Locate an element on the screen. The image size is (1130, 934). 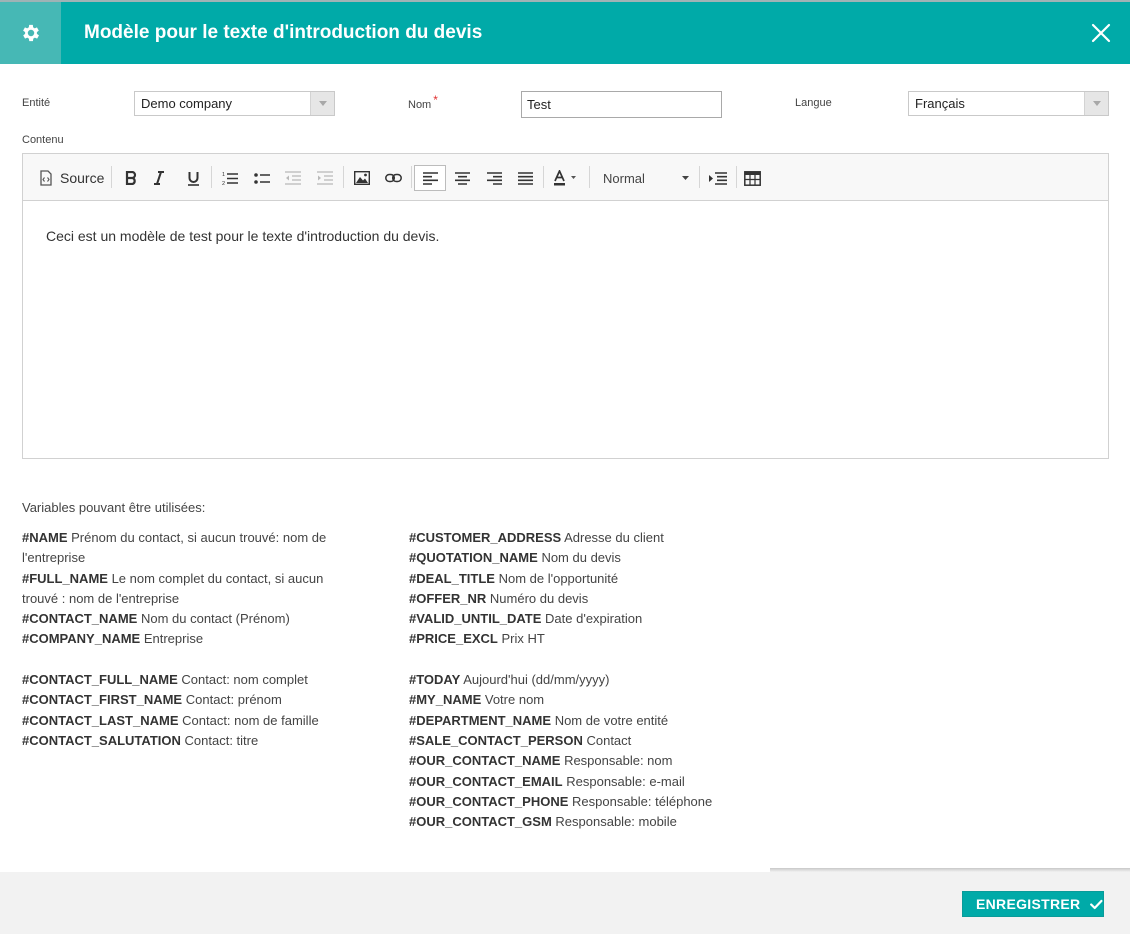
variable-item: #CONTACT_NAME Nom du contact (Prénom) is located at coordinates (187, 619).